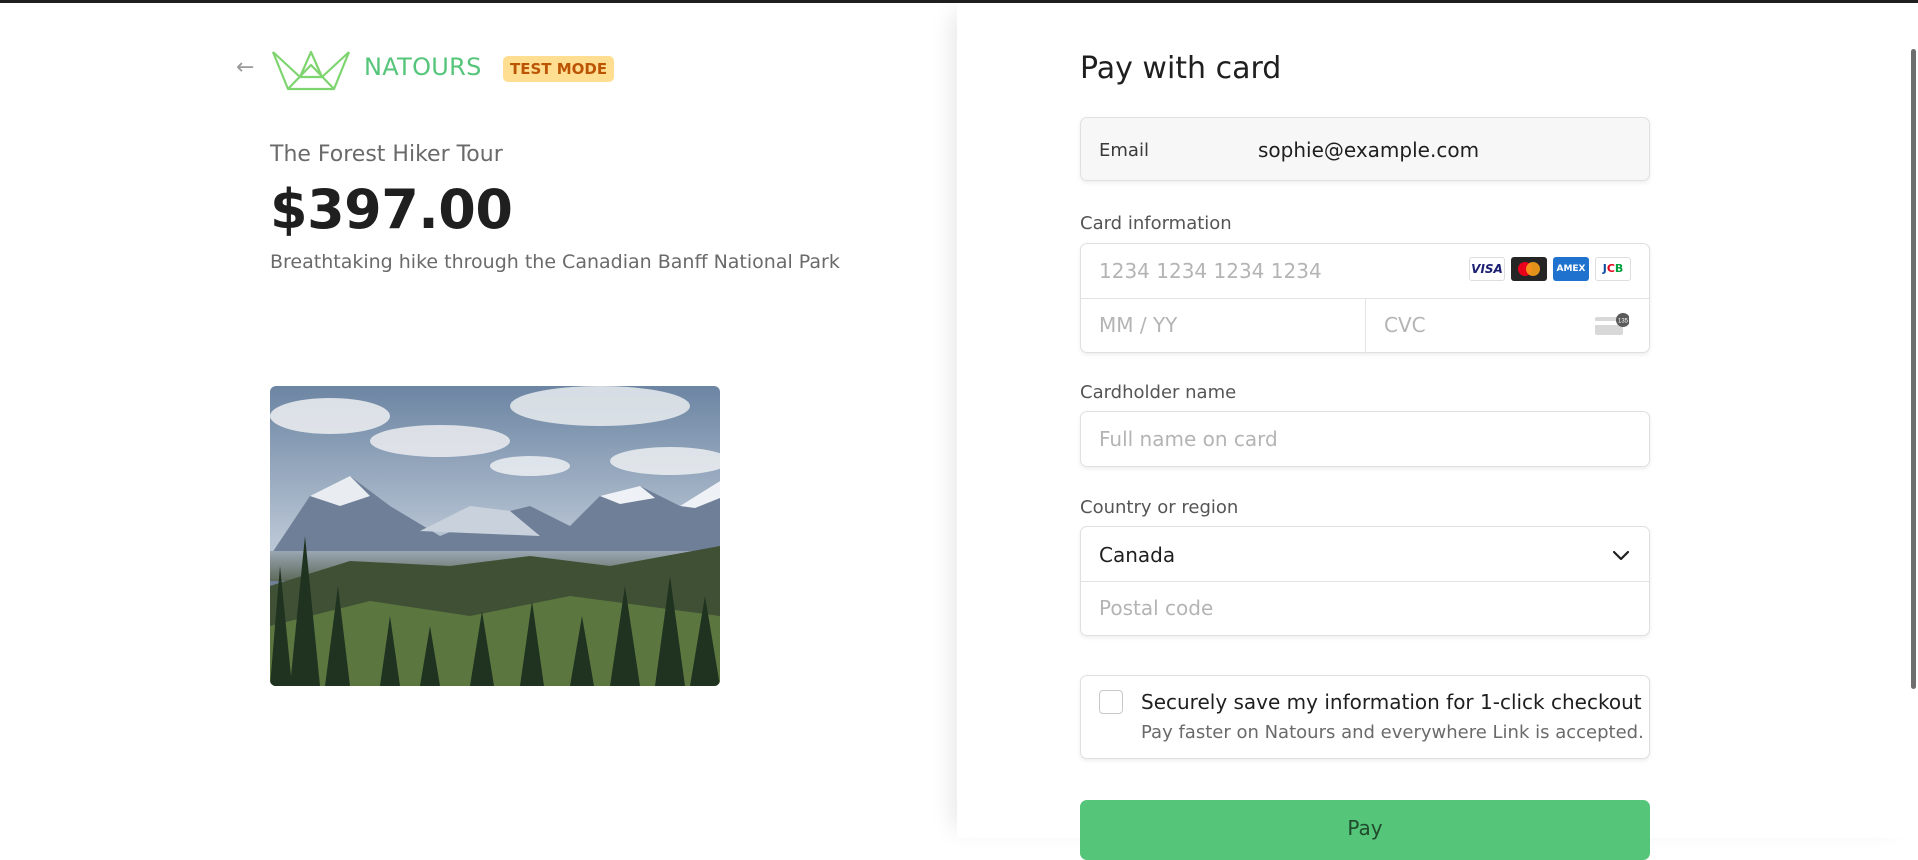  Describe the element at coordinates (1365, 439) in the screenshot. I see `cardholder-name-input: Full name on card` at that location.